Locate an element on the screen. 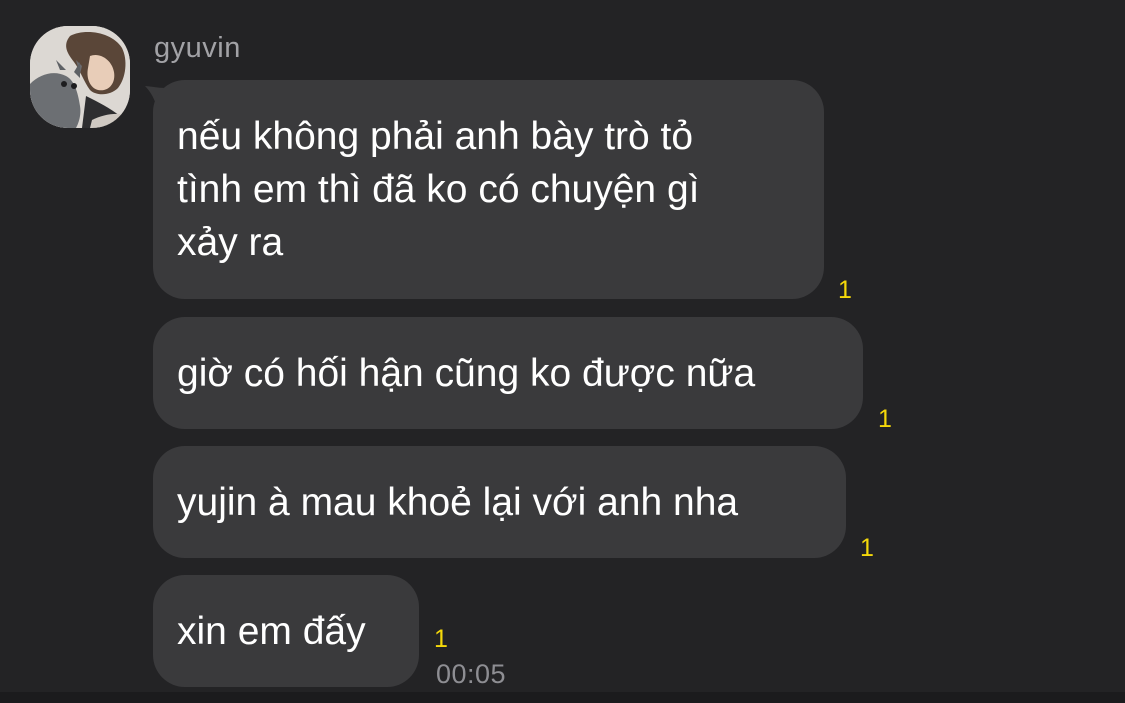 This screenshot has height=703, width=1125. message-text-line: nếu không phải anh bày trò tỏ is located at coordinates (435, 136).